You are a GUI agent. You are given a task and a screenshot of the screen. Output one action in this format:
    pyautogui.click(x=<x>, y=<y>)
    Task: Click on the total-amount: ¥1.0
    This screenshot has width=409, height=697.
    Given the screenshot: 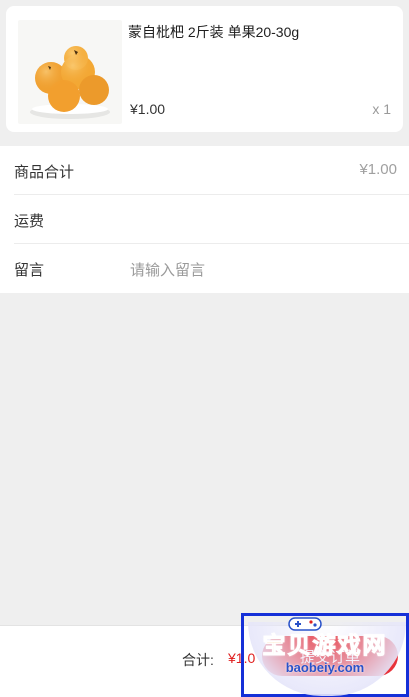 What is the action you would take?
    pyautogui.click(x=242, y=658)
    